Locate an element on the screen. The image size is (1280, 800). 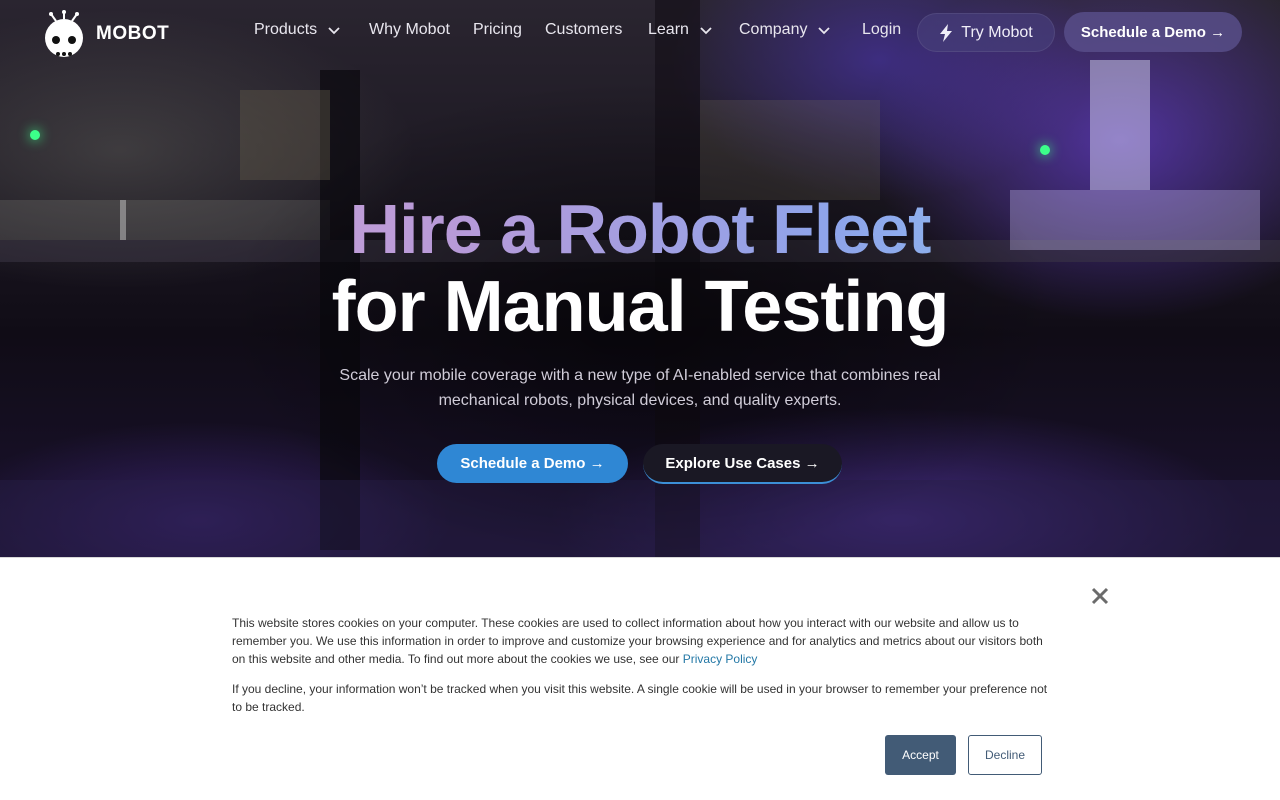
nav-products-label: Products is located at coordinates (286, 29).